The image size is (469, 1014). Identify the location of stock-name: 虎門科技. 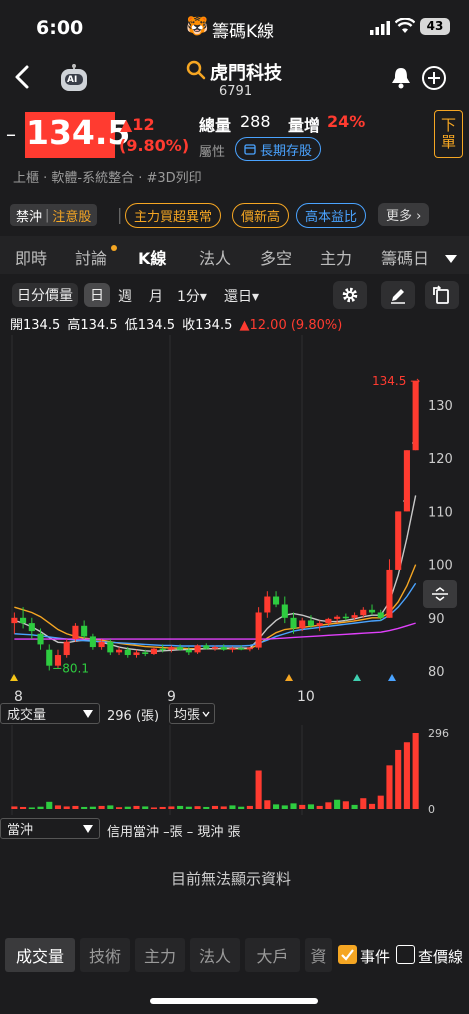
(246, 72).